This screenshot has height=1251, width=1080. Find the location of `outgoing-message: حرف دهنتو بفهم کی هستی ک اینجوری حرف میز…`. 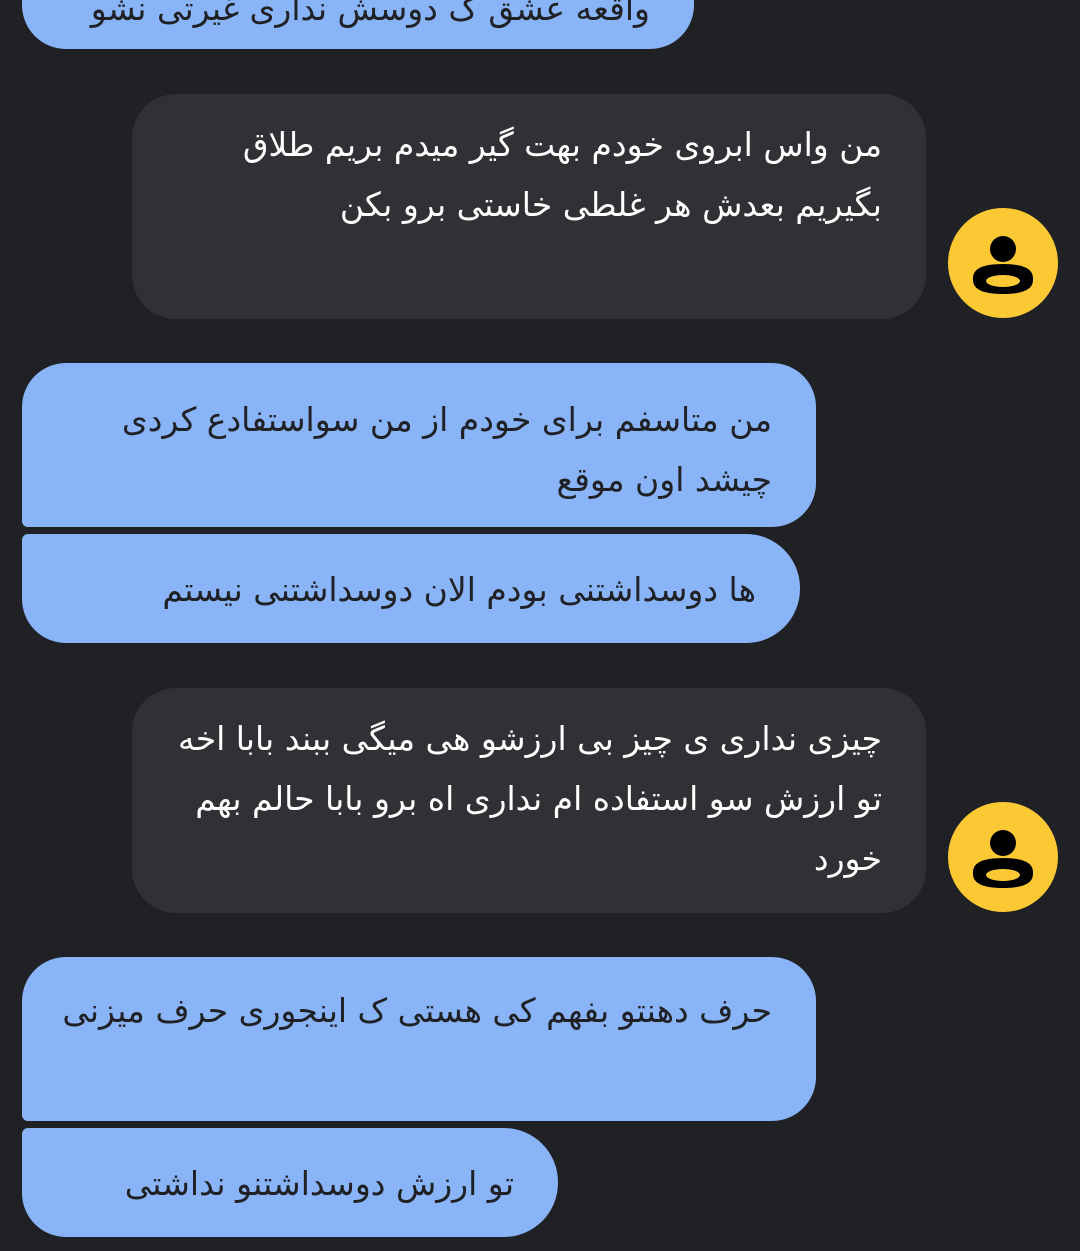

outgoing-message: حرف دهنتو بفهم کی هستی ک اینجوری حرف میز… is located at coordinates (419, 1039).